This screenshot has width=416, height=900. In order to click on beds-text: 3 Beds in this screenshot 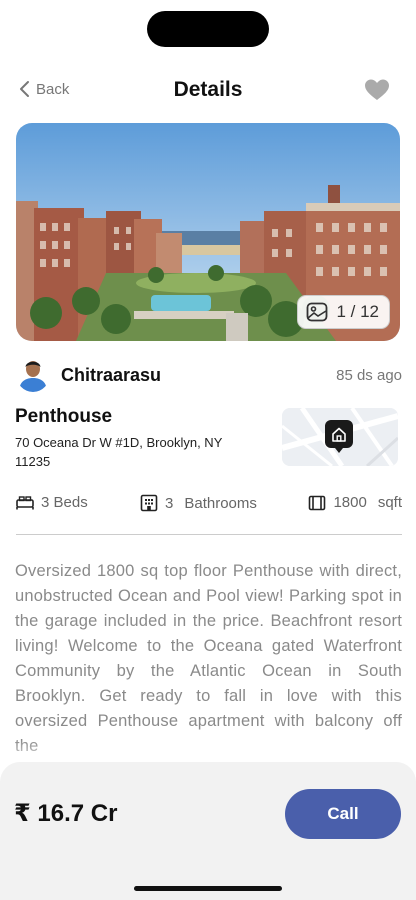, I will do `click(64, 502)`.